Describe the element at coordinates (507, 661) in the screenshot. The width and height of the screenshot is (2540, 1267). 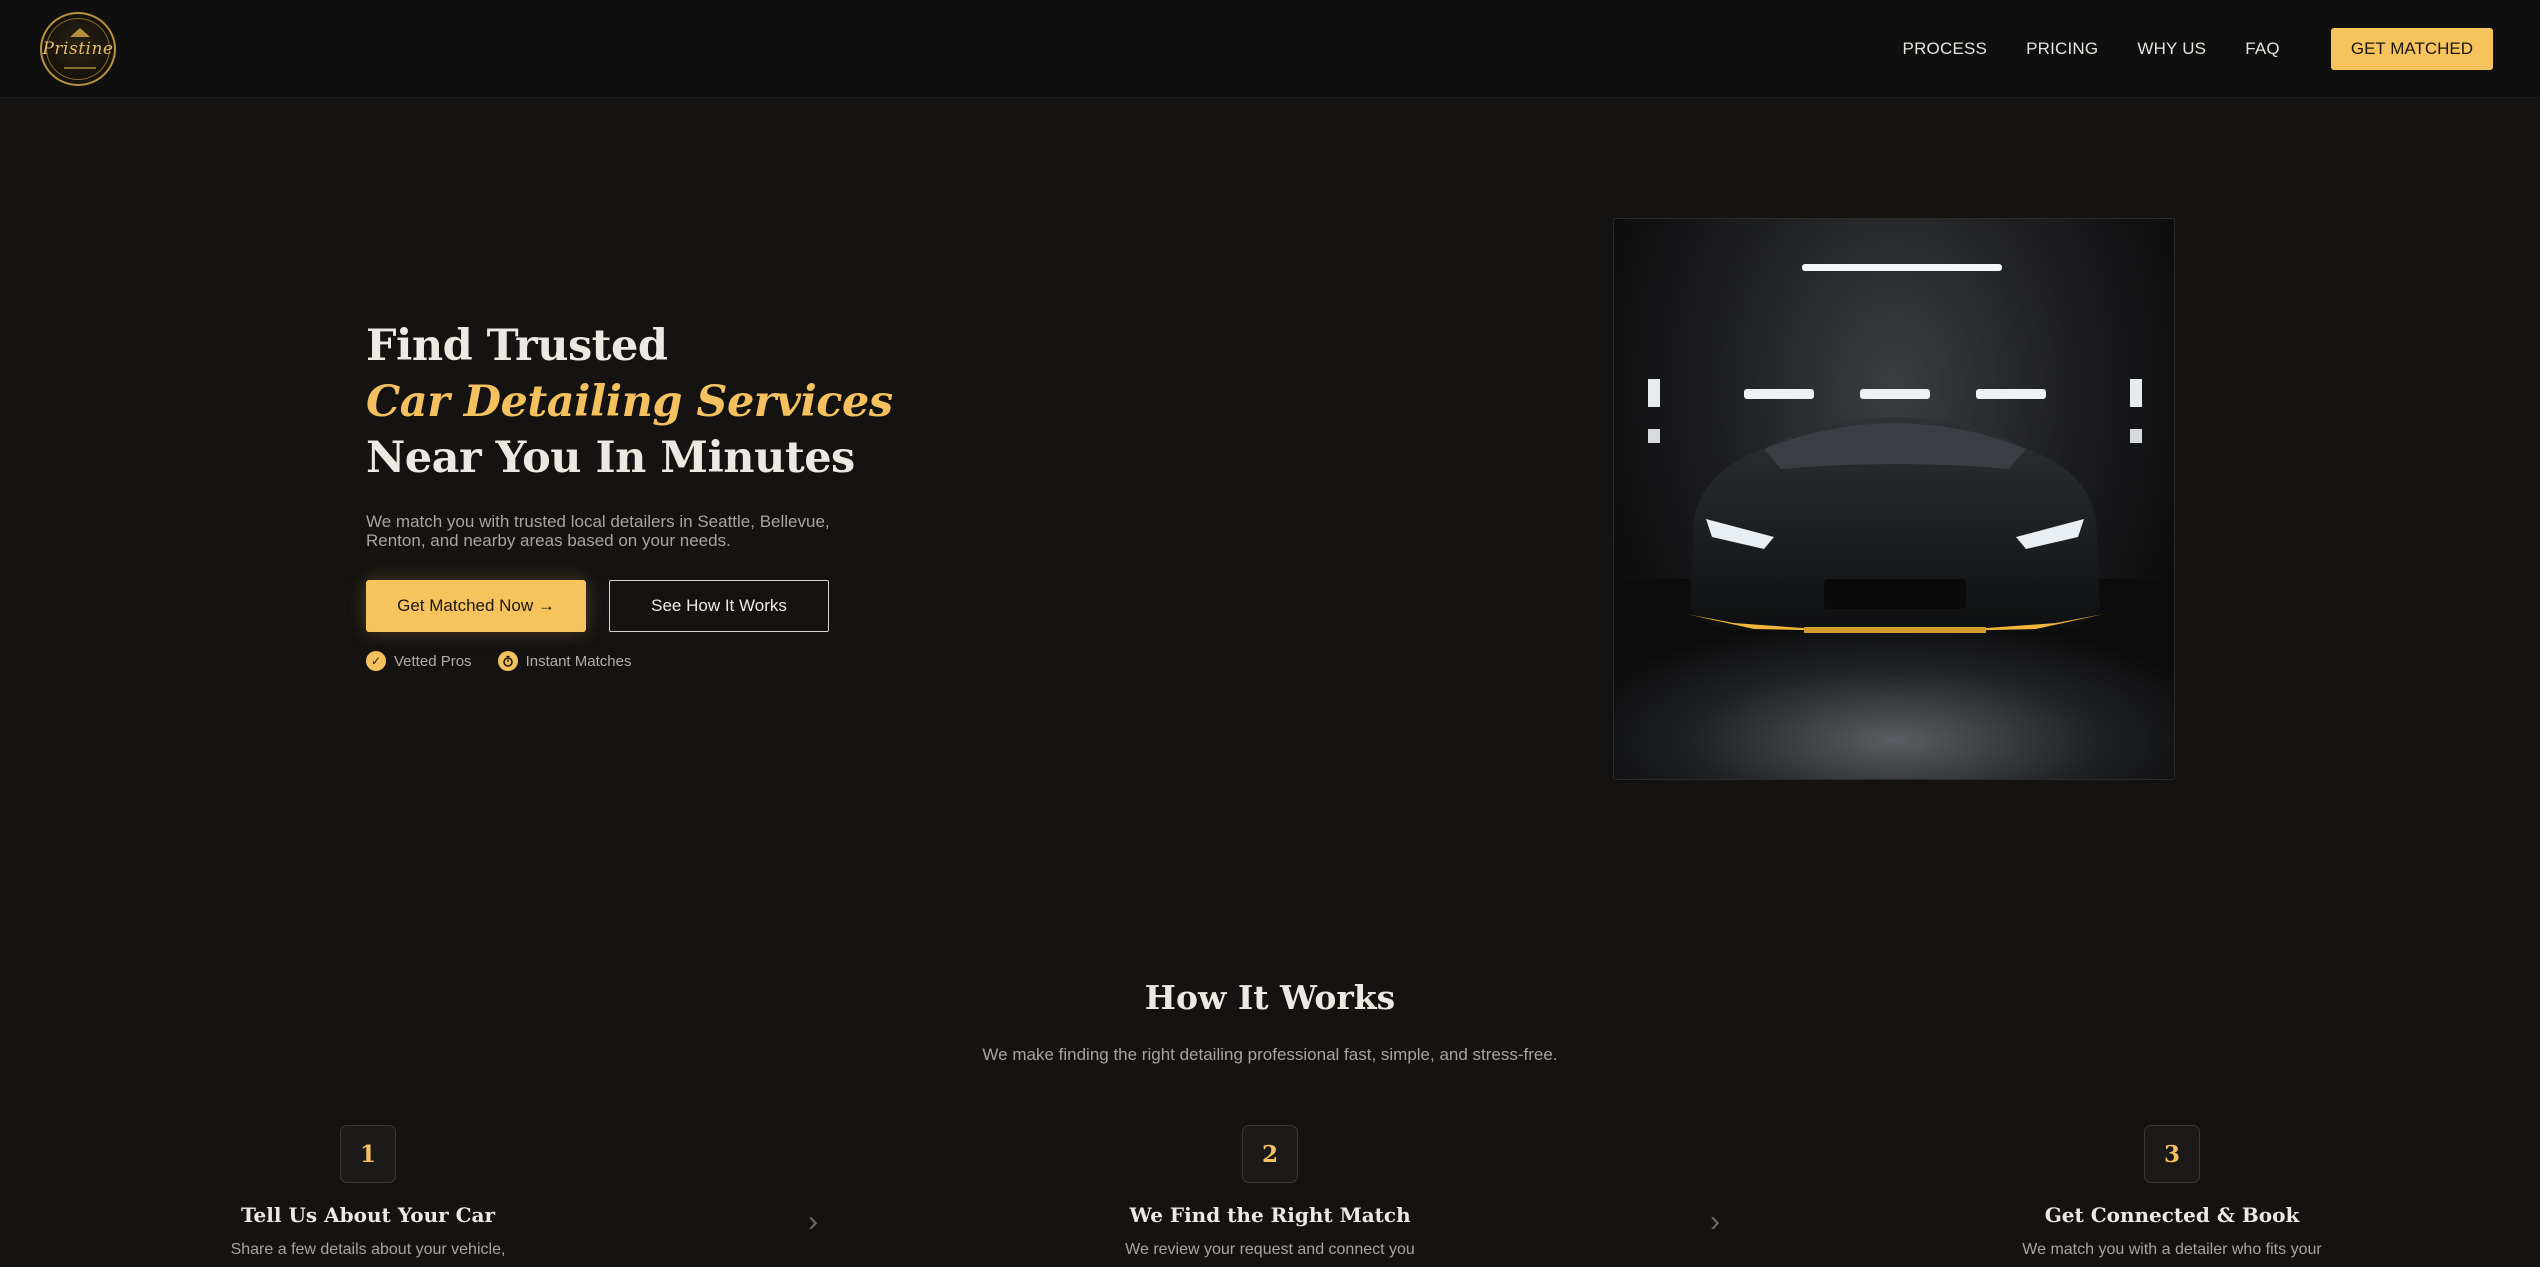
I see `stopwatch-icon` at that location.